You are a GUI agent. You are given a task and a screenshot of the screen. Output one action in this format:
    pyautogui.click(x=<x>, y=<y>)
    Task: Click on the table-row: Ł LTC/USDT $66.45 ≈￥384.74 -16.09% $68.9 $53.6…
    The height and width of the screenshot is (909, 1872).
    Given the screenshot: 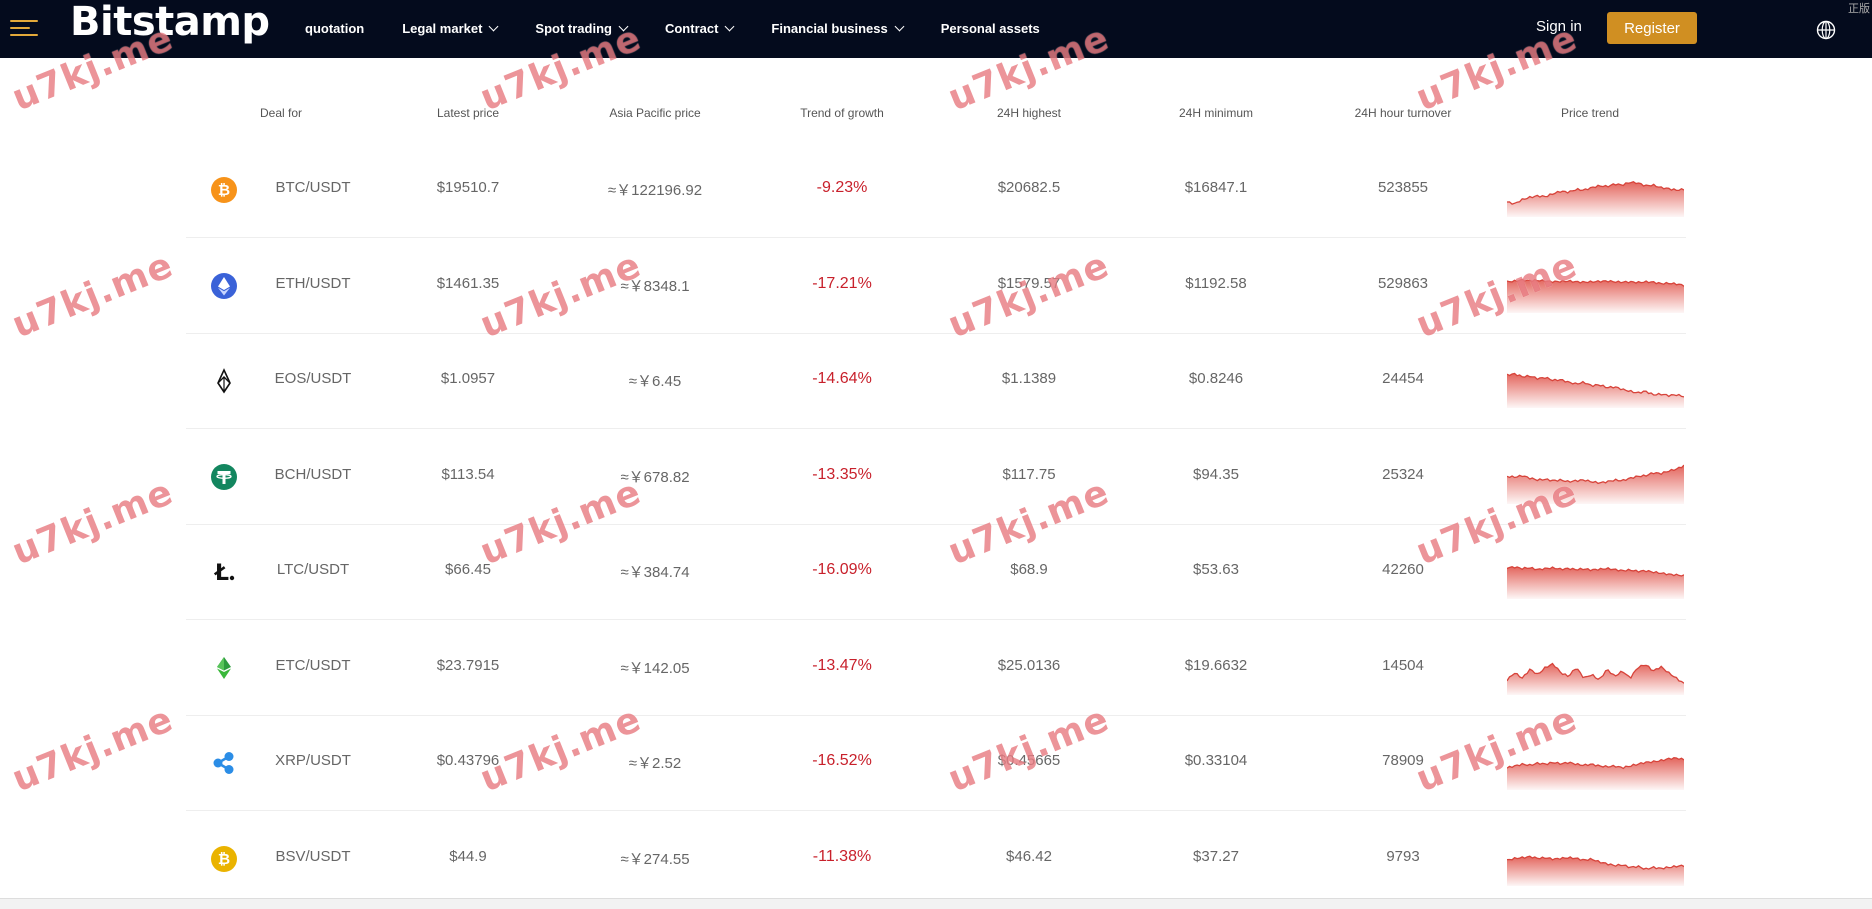 What is the action you would take?
    pyautogui.click(x=936, y=572)
    